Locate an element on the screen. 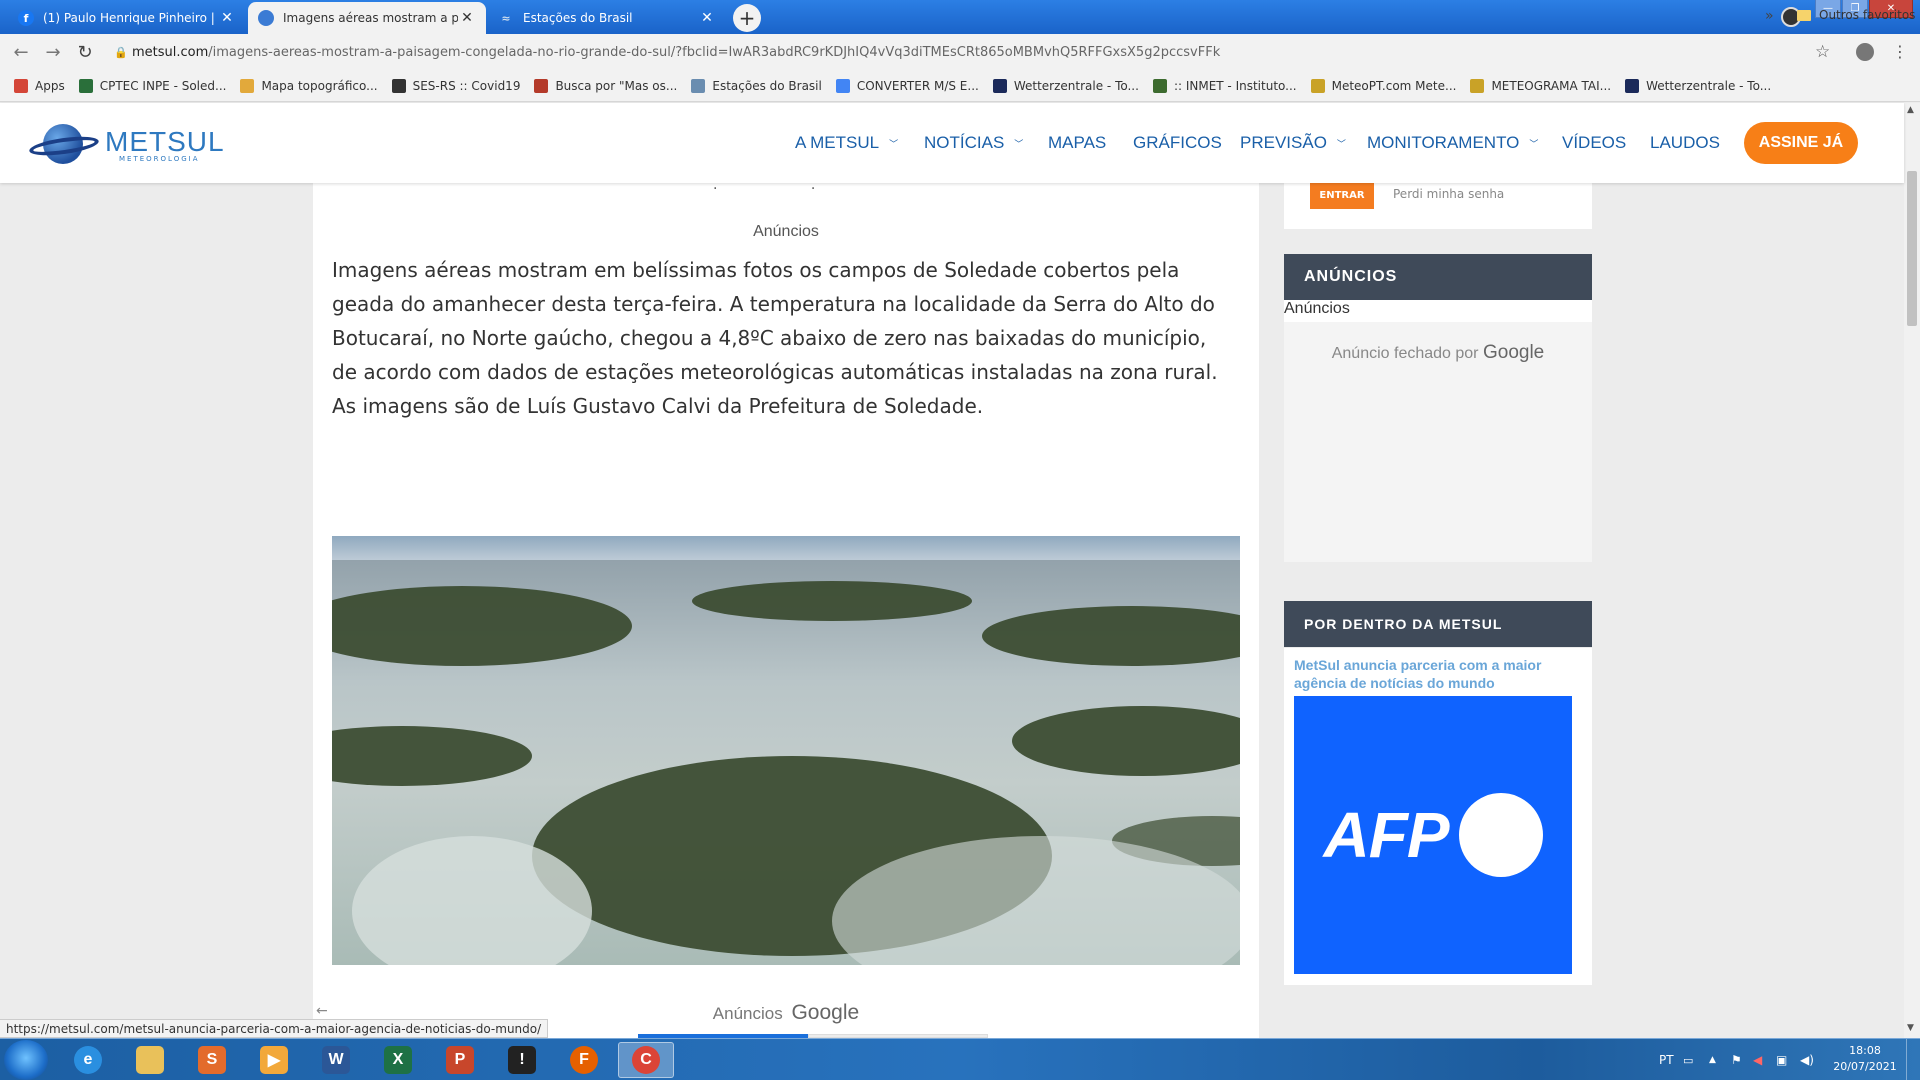 This screenshot has height=1080, width=1920. metsul-icon is located at coordinates (266, 18).